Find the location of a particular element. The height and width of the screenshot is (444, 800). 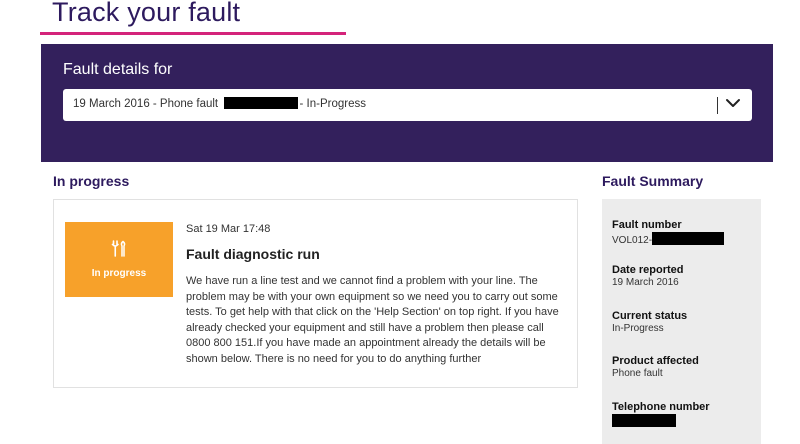

summary-fault-number: Fault number VOL012- is located at coordinates (668, 232).